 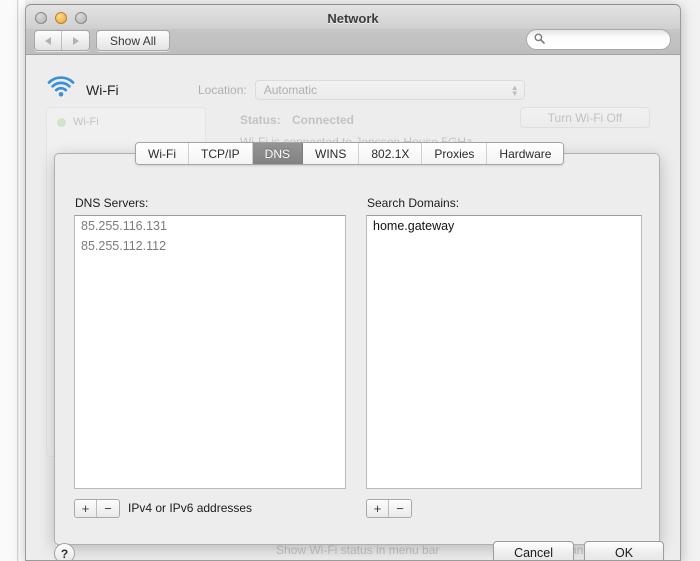 I want to click on remove-dns-server-button: −, so click(x=108, y=508).